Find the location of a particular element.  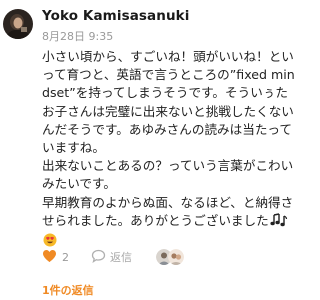

comment-actions: 2 返信 is located at coordinates (113, 257).